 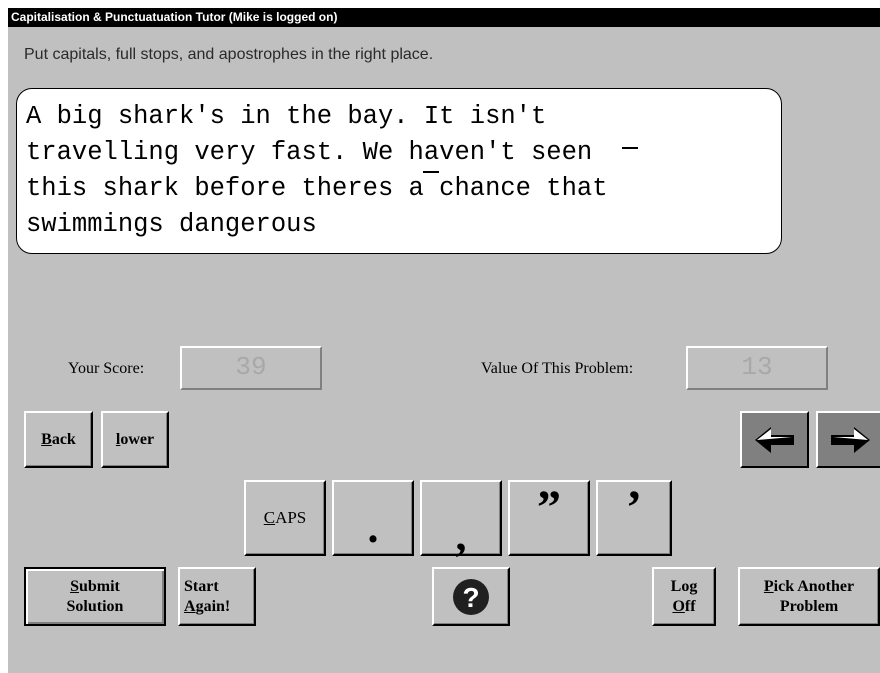 I want to click on help-button: ?, so click(x=471, y=596).